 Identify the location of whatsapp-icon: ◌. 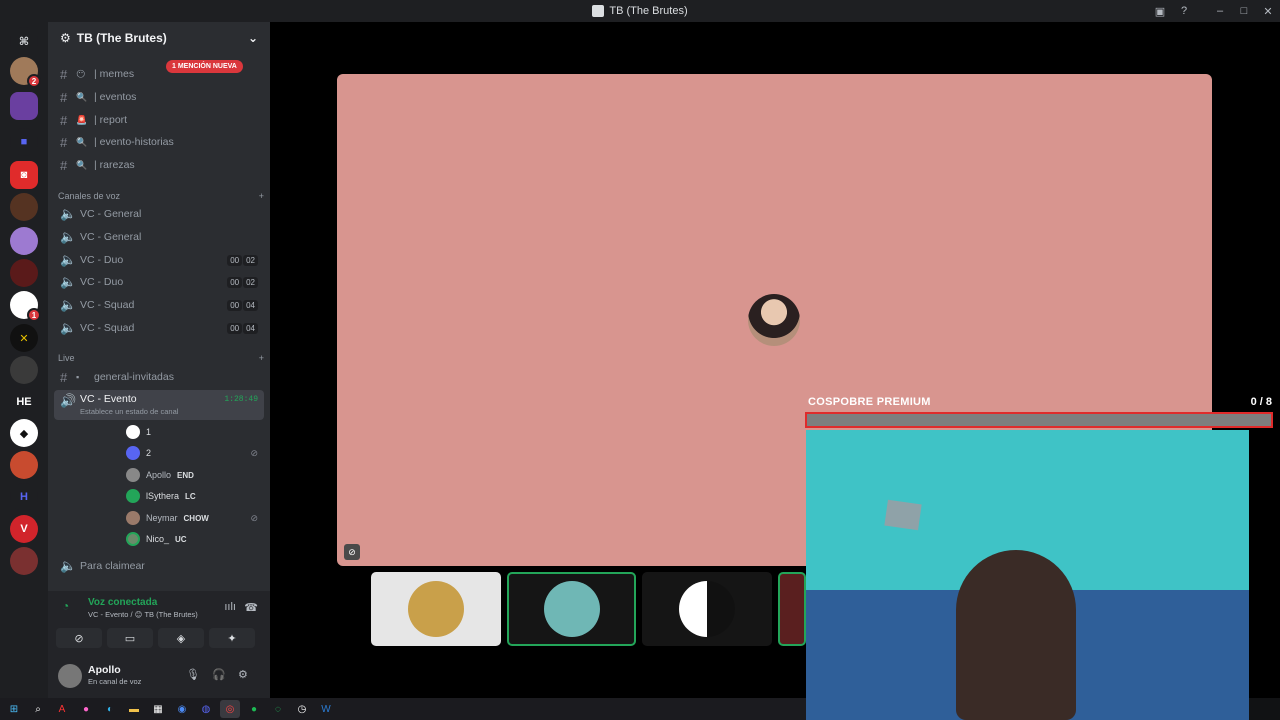
(278, 709).